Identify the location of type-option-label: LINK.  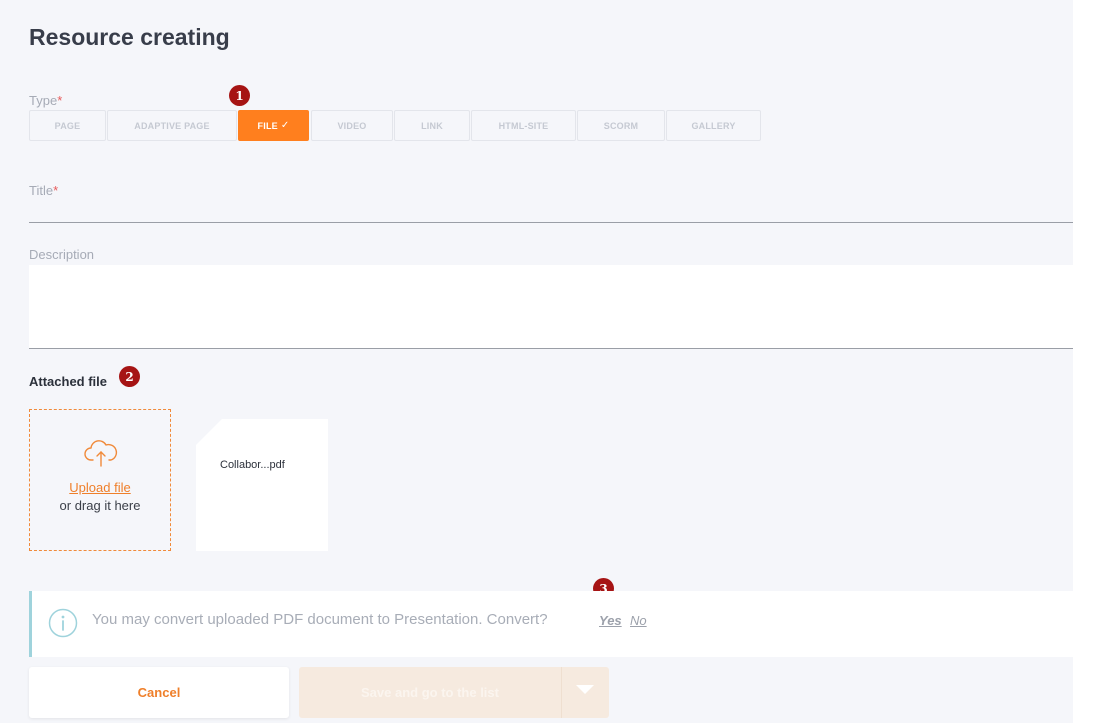
(432, 125).